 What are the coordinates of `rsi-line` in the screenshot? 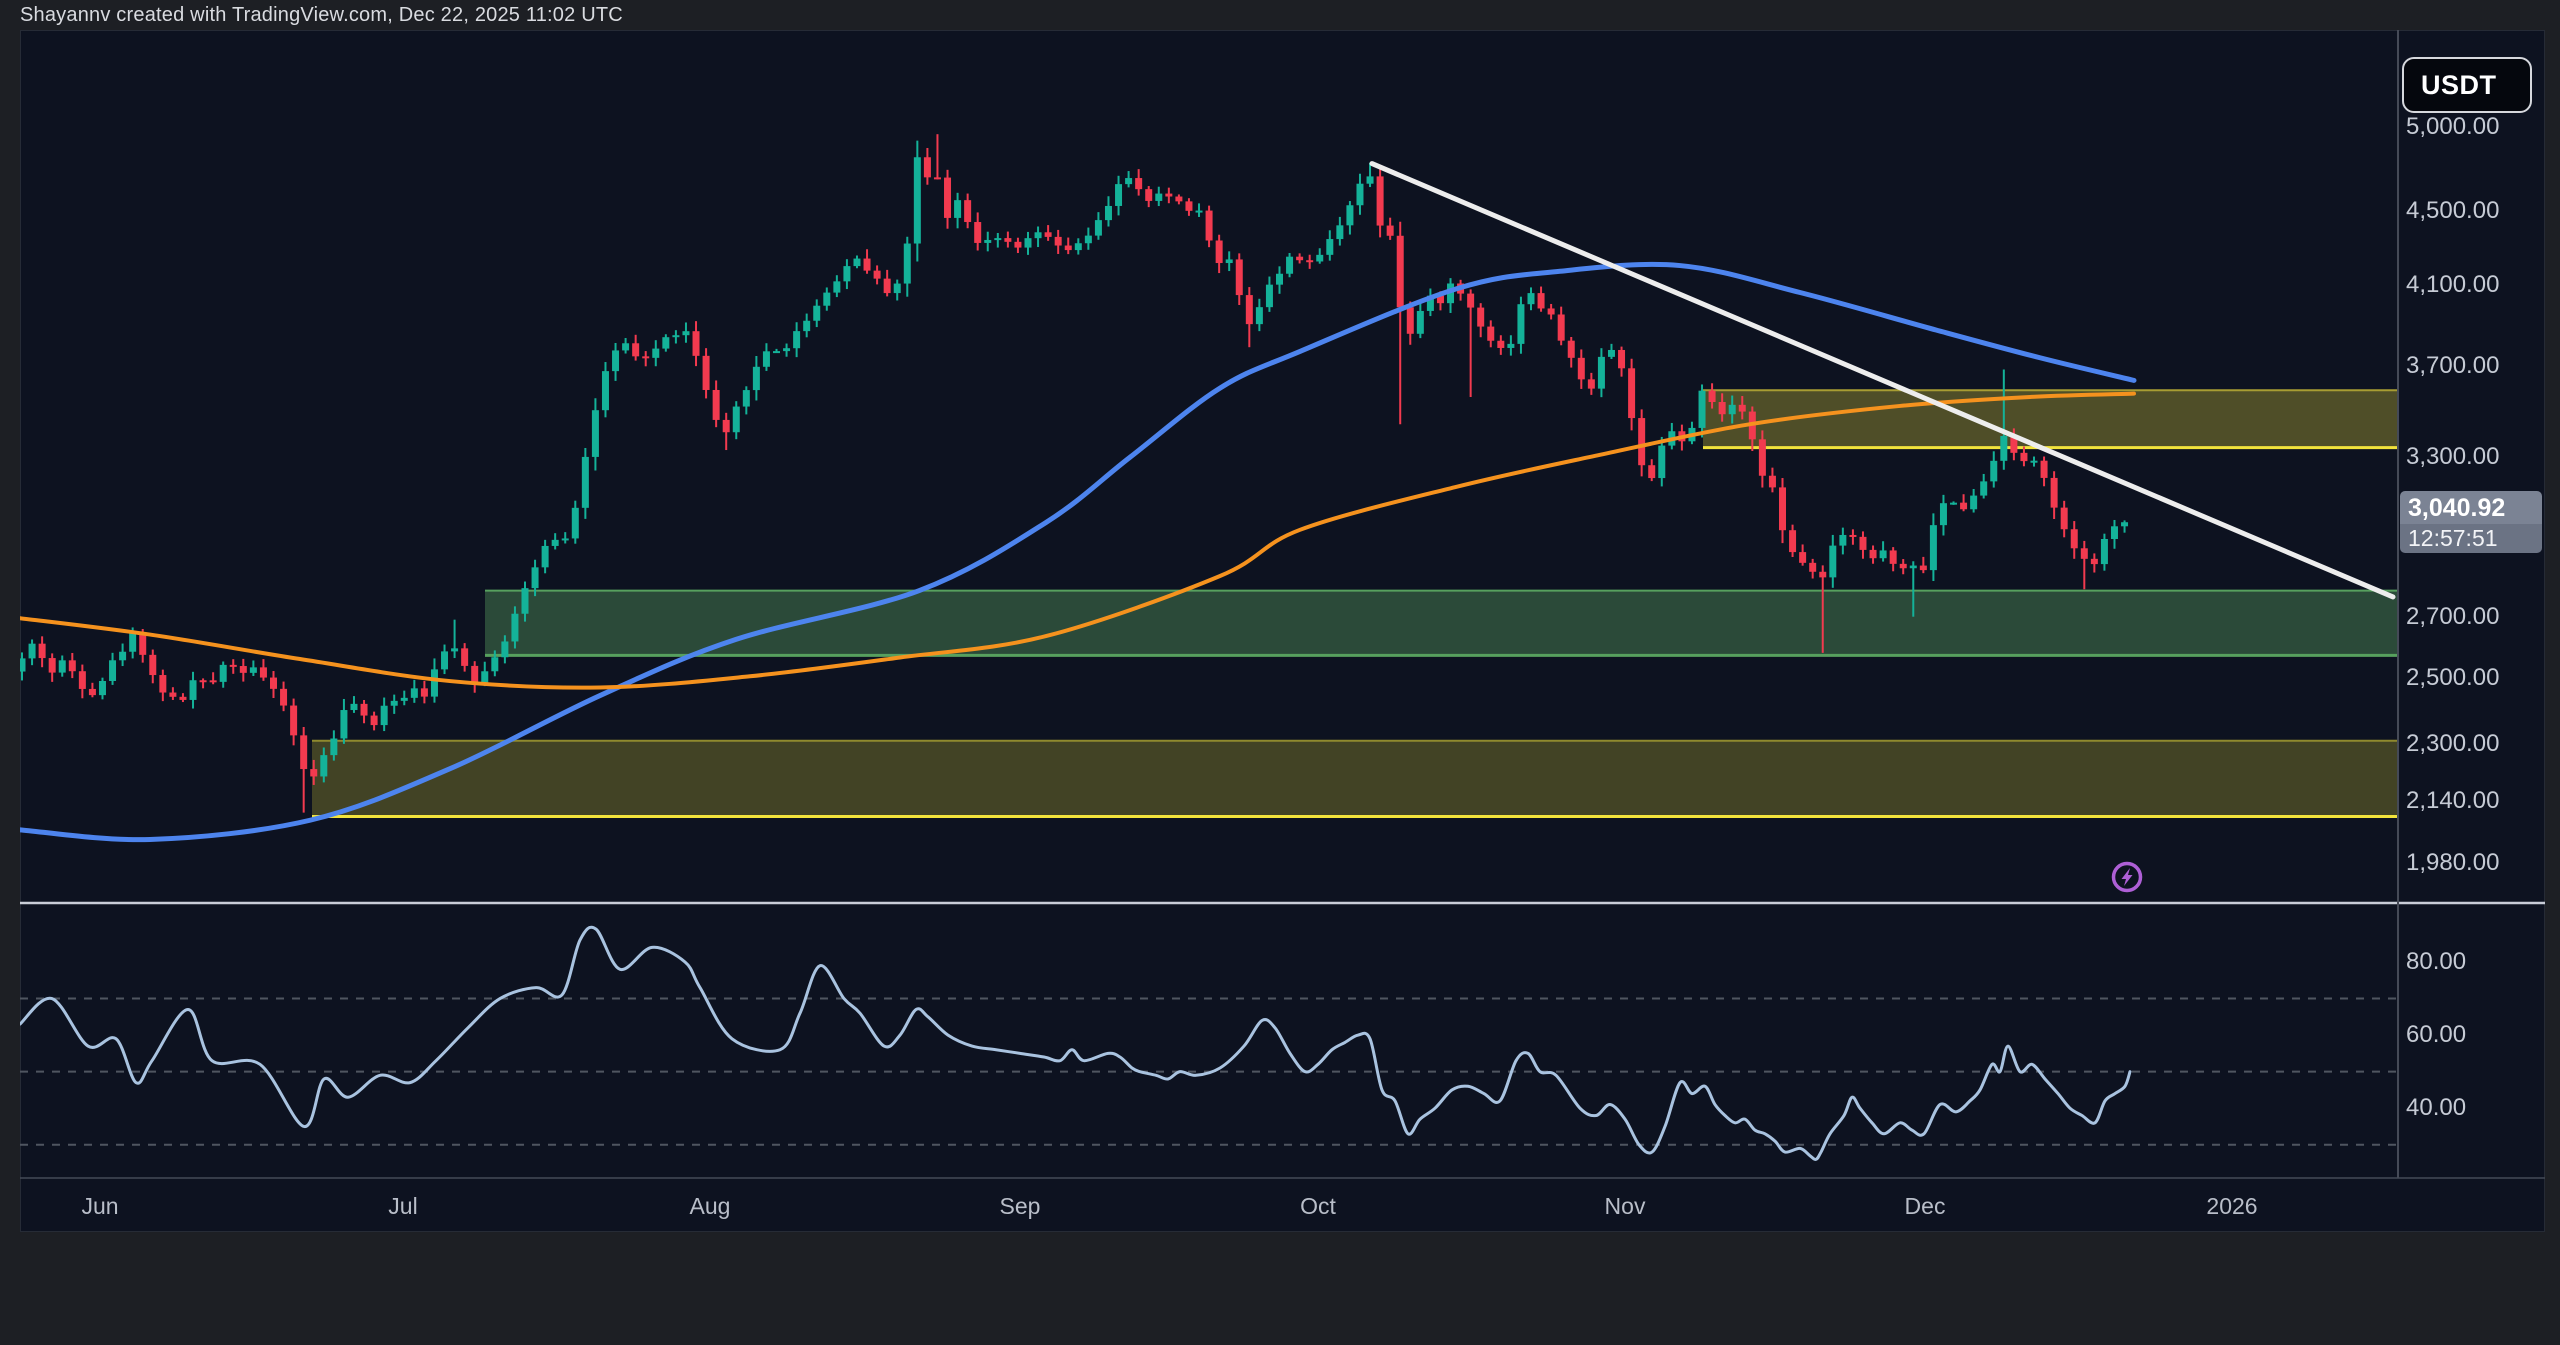 It's located at (1076, 1043).